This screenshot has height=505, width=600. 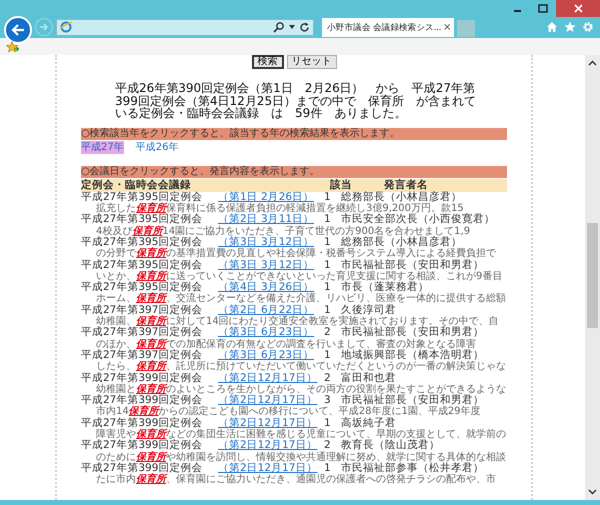 What do you see at coordinates (341, 185) in the screenshot?
I see `column-header: 該当` at bounding box center [341, 185].